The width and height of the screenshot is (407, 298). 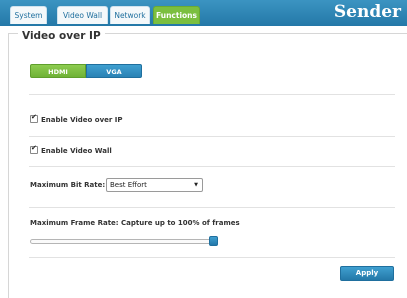 I want to click on chevron-down-icon: ▼, so click(x=196, y=185).